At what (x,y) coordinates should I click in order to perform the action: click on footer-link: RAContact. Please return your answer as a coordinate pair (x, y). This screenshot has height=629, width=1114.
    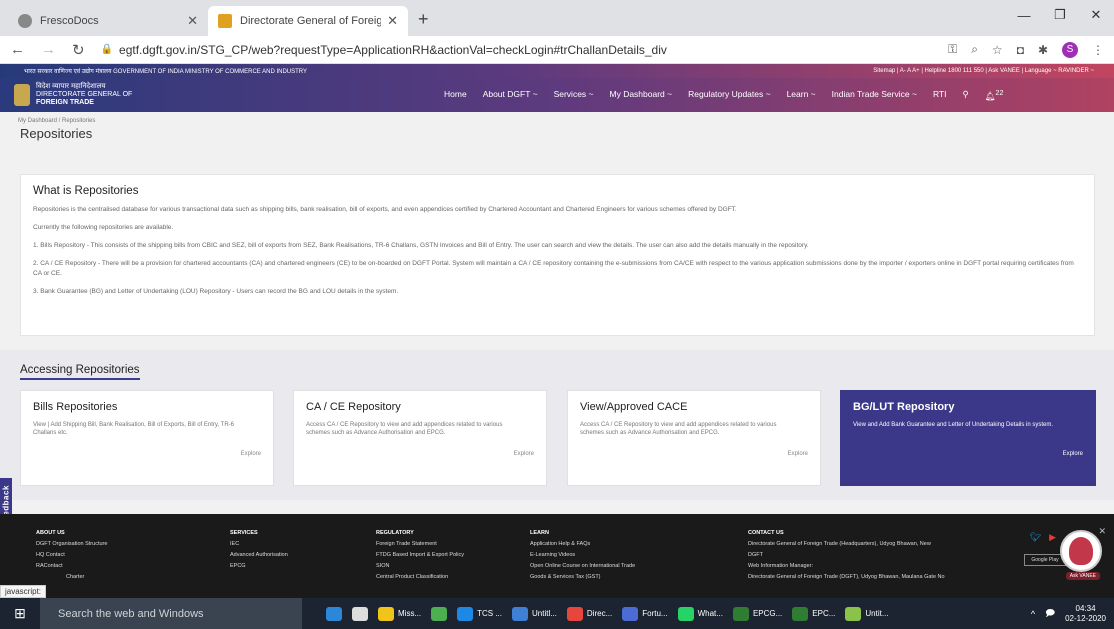
    Looking at the image, I should click on (71, 566).